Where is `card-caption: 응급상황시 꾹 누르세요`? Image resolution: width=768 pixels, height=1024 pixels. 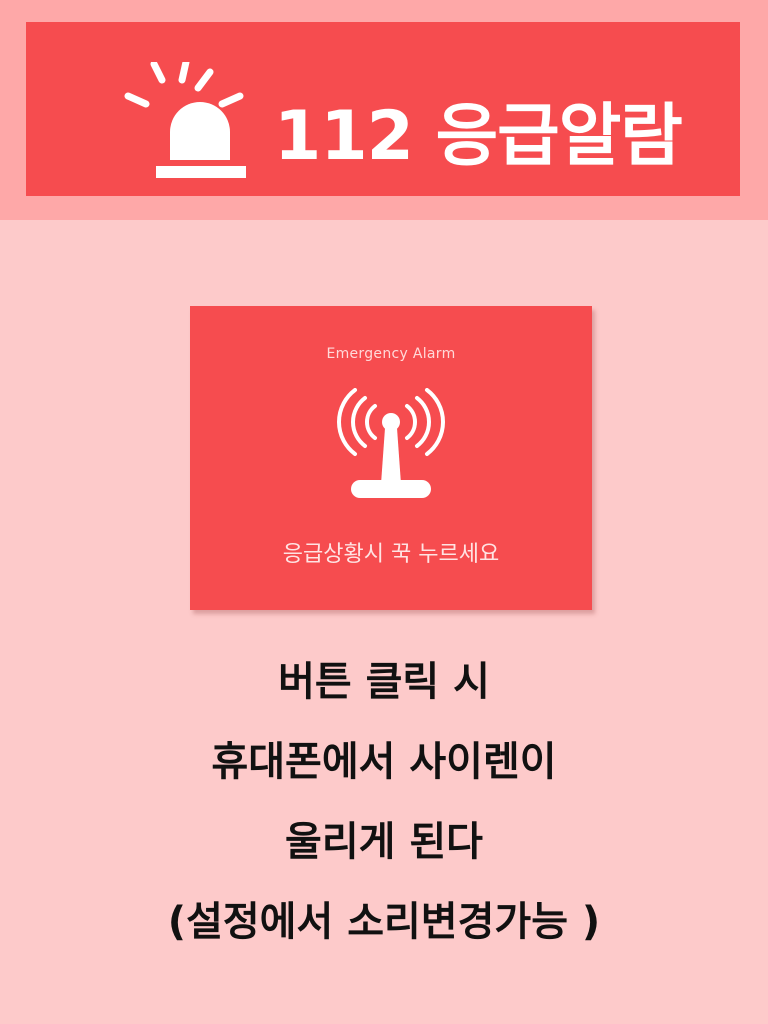
card-caption: 응급상황시 꾹 누르세요 is located at coordinates (391, 554).